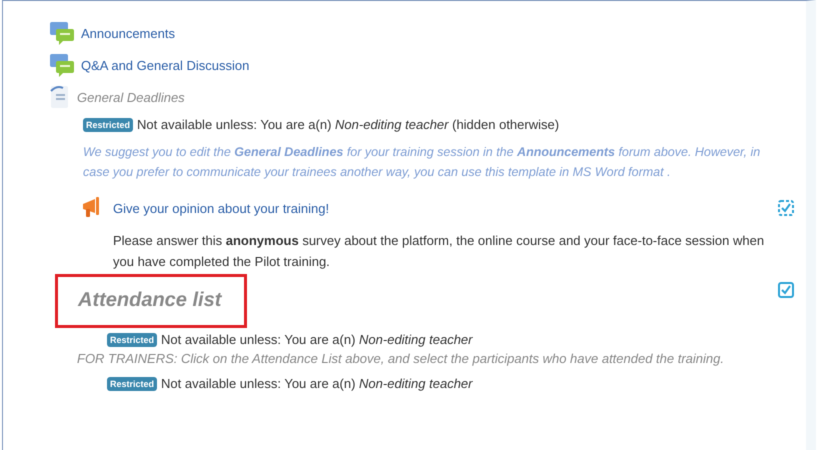 Image resolution: width=824 pixels, height=450 pixels. Describe the element at coordinates (348, 124) in the screenshot. I see `restriction-text: Not available unless: You are a(n) Non-editing teacher (hidden otherwise)` at that location.